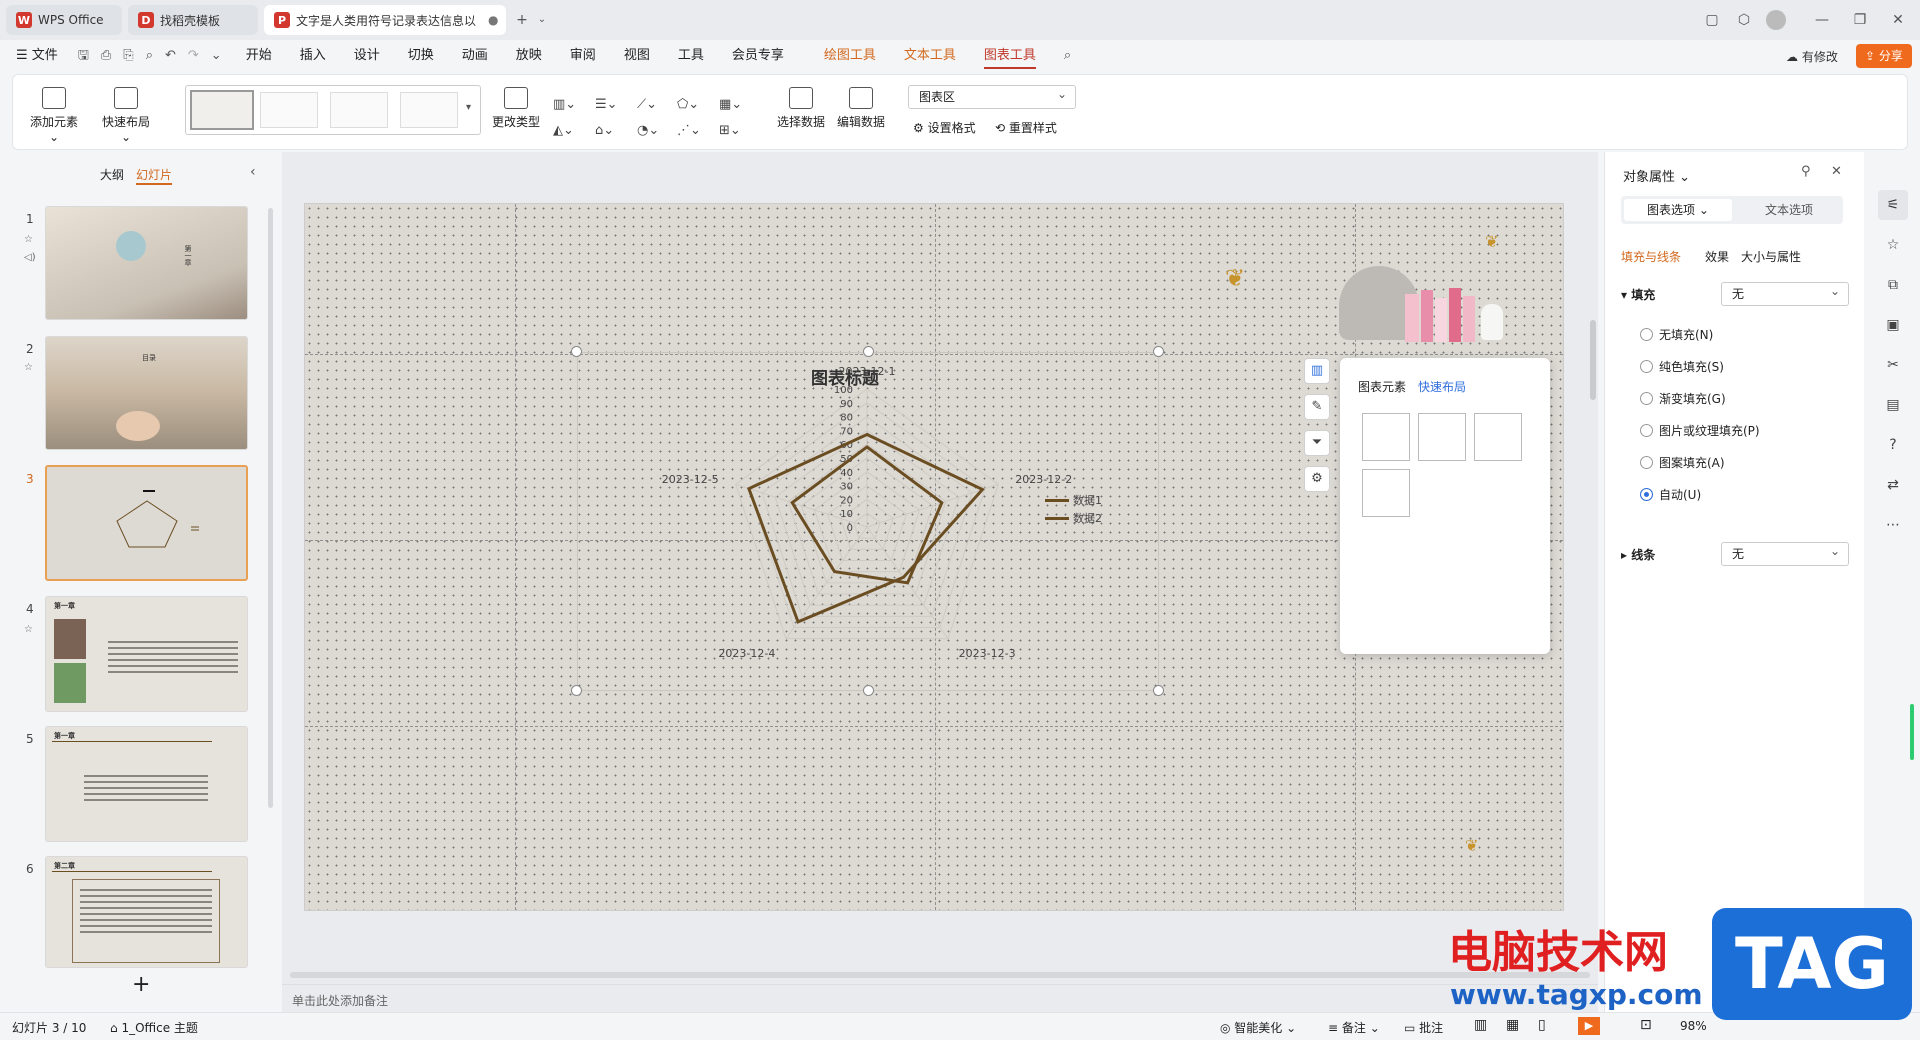 Image resolution: width=1920 pixels, height=1040 pixels. What do you see at coordinates (1317, 479) in the screenshot?
I see `chart-settings-icon: ⚙` at bounding box center [1317, 479].